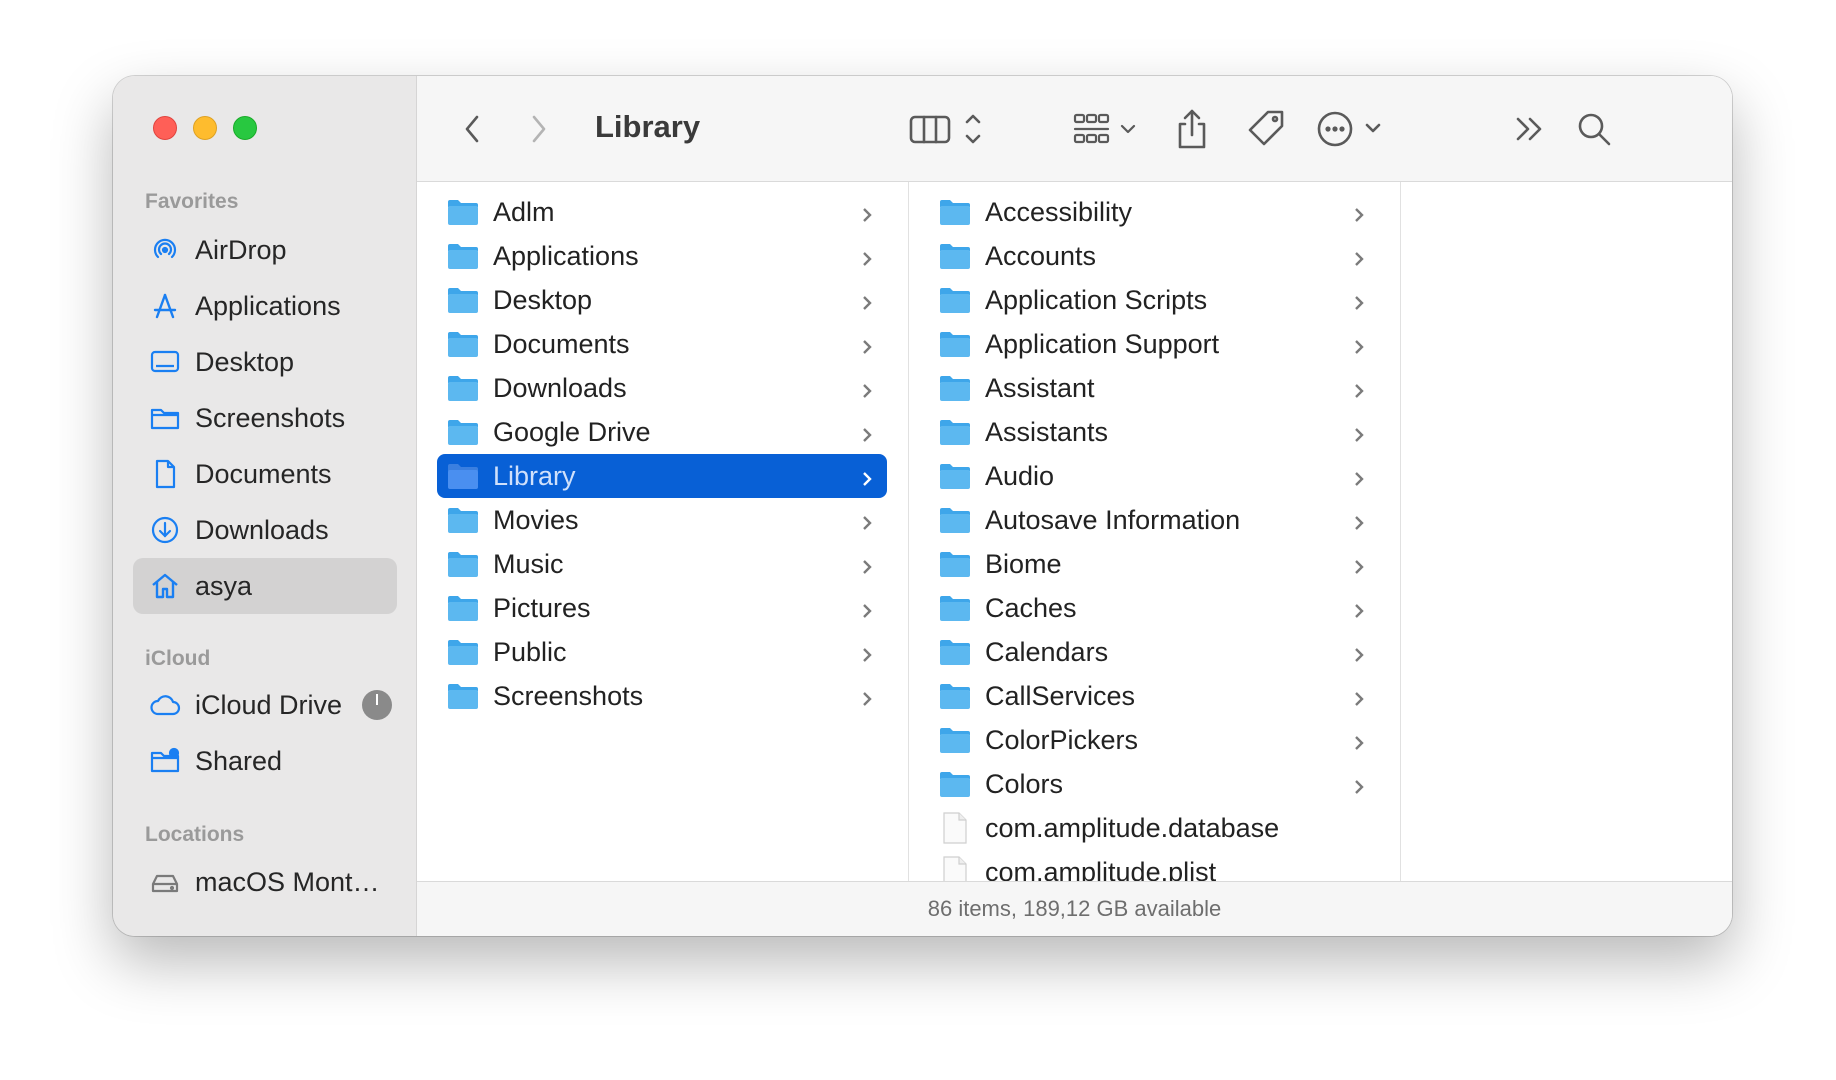  I want to click on list-item: Library, so click(662, 476).